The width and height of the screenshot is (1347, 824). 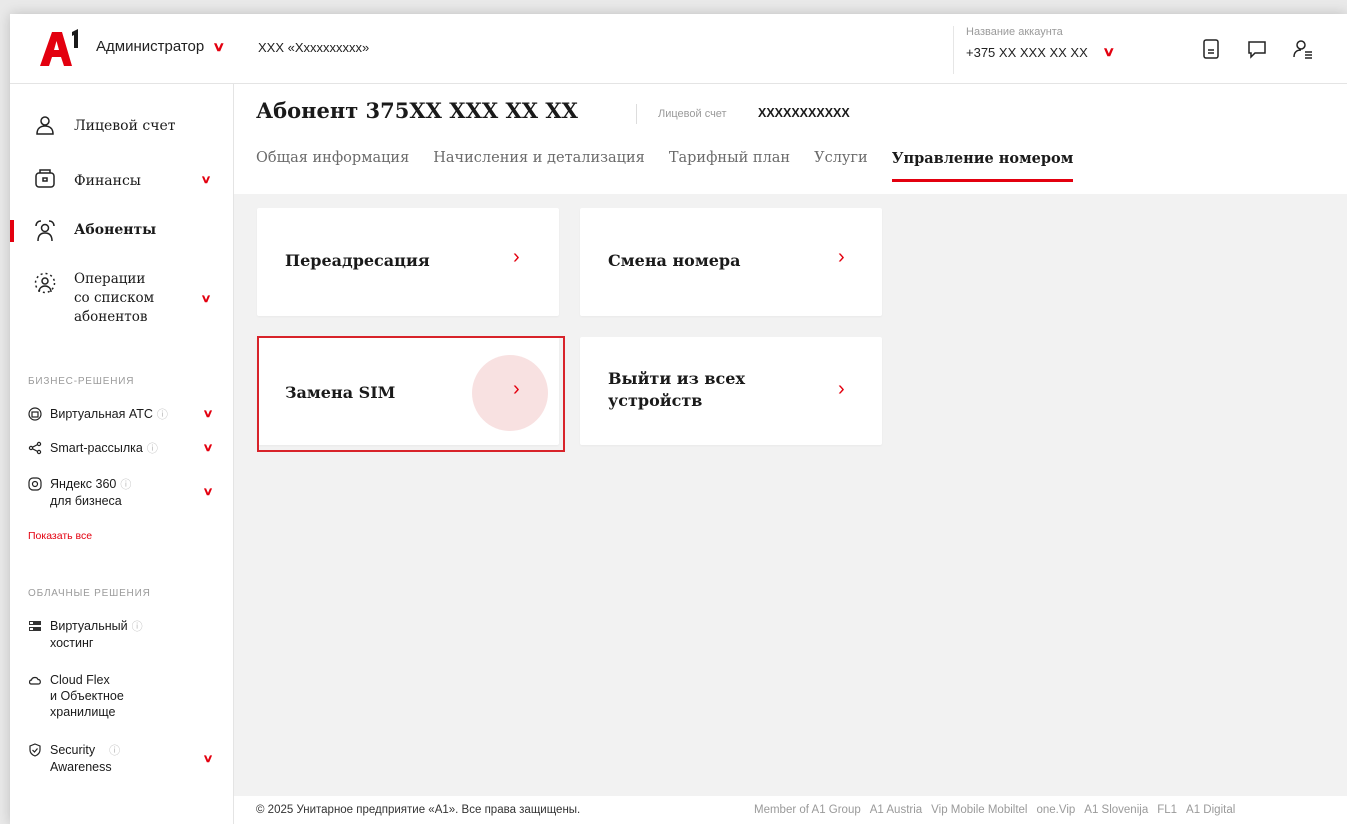 What do you see at coordinates (841, 166) in the screenshot?
I see `tab-services: Услуги` at bounding box center [841, 166].